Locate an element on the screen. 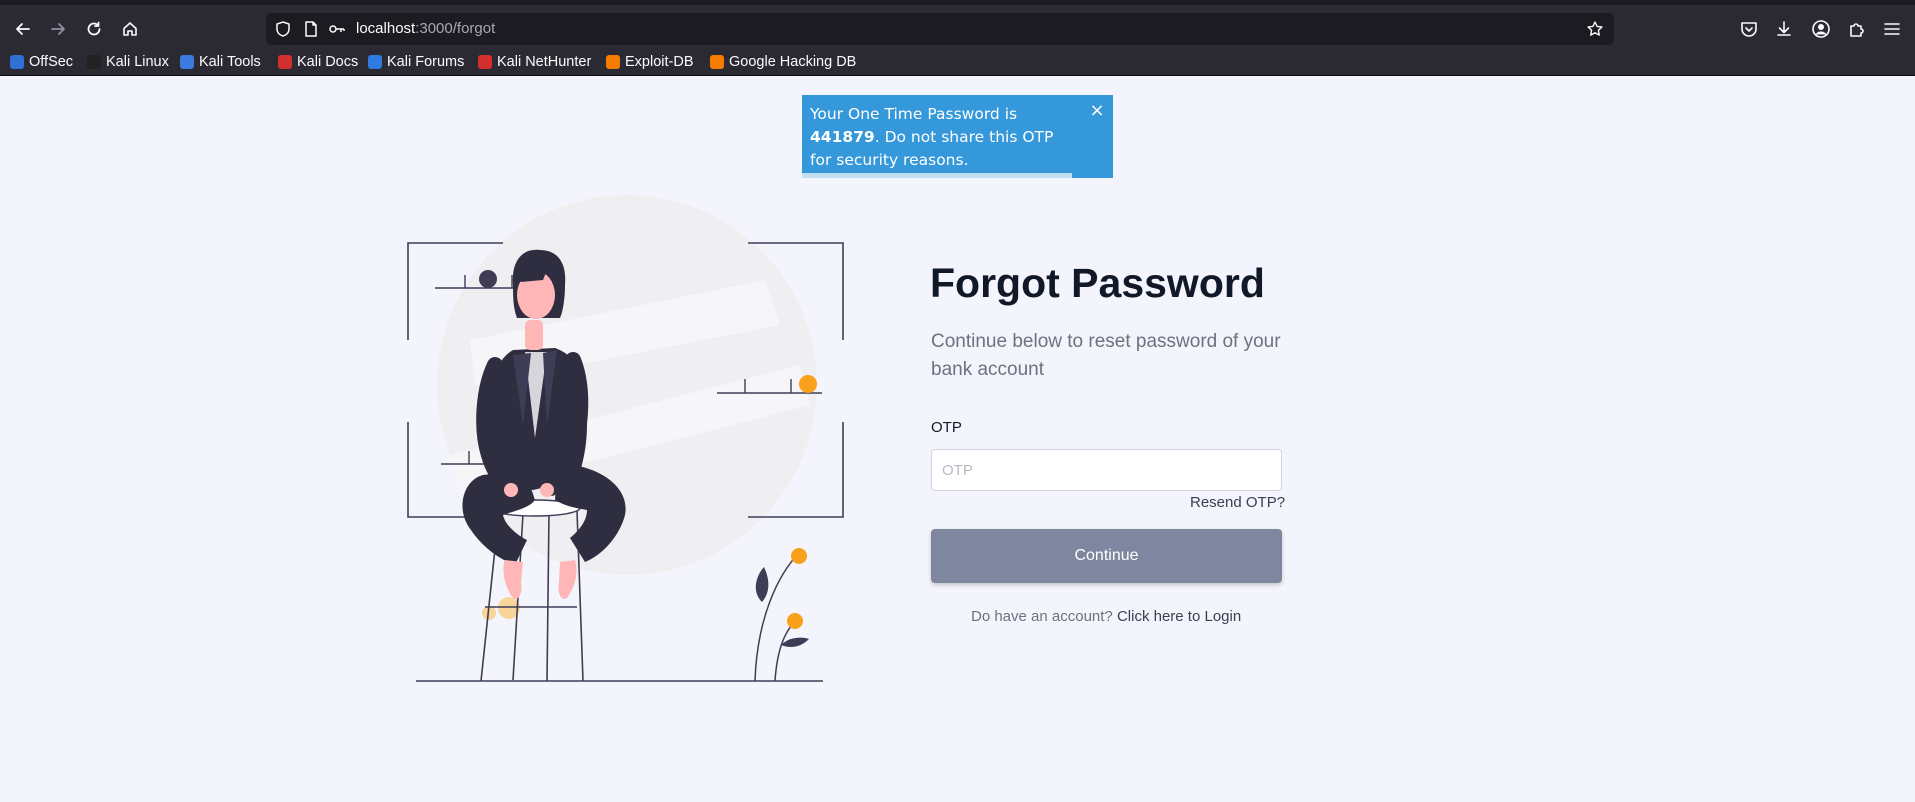 The width and height of the screenshot is (1915, 802). bookmark-kali-linux: Kali Linux is located at coordinates (128, 62).